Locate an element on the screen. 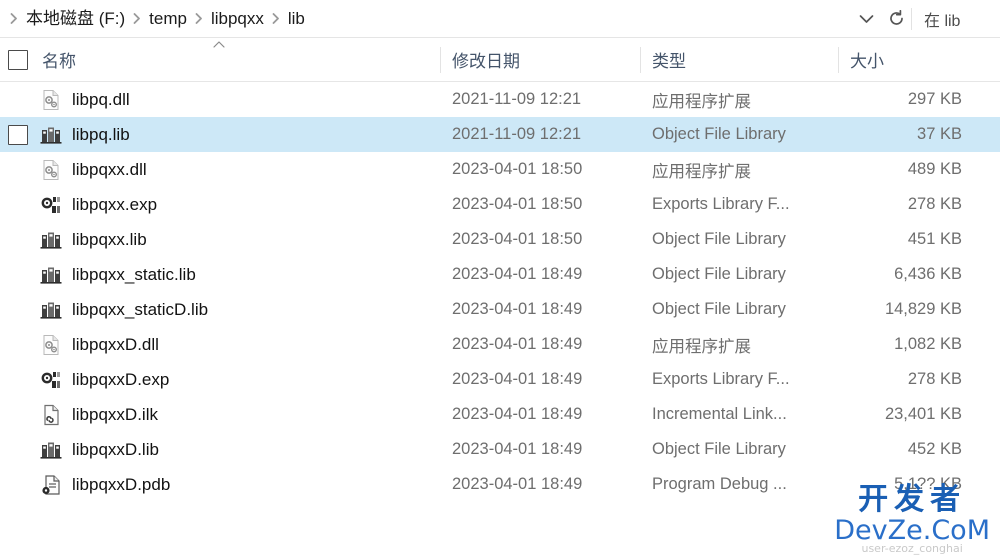 The image size is (1000, 559). column-header-type: 类型 is located at coordinates (739, 60).